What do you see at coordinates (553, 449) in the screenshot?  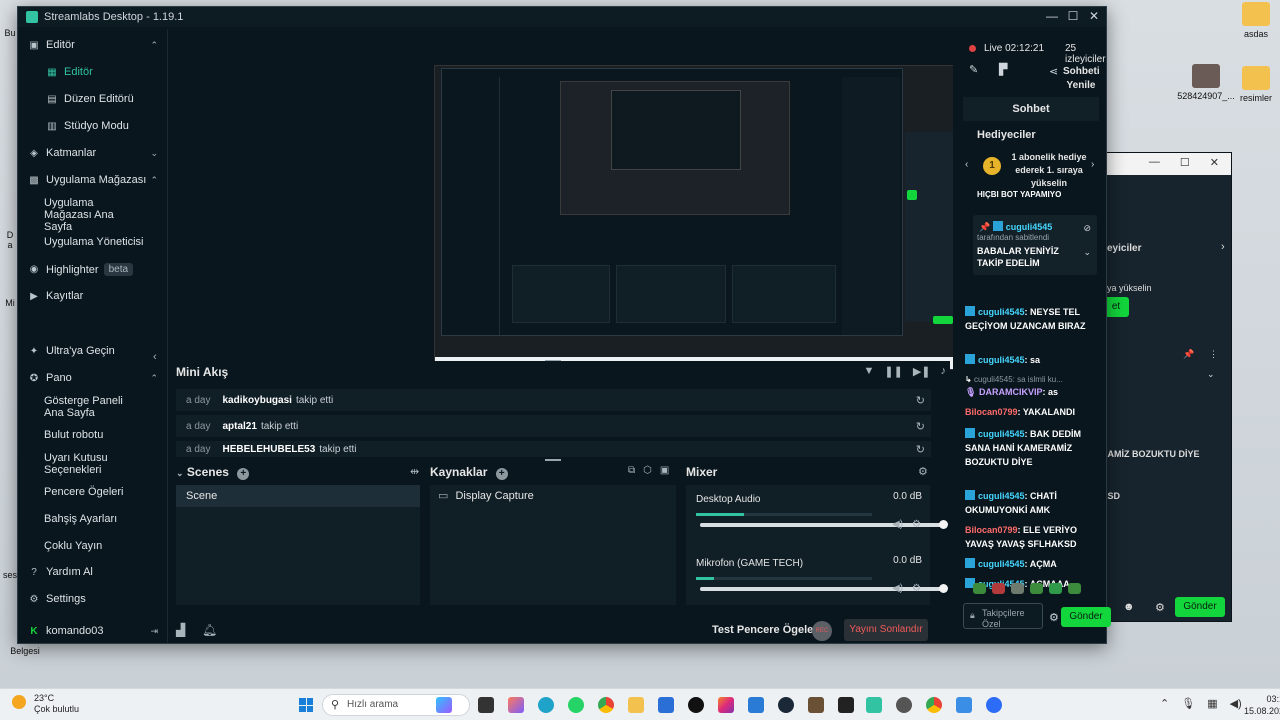 I see `feed-row: a day HEBELEHUBELE53 takip etti ↻` at bounding box center [553, 449].